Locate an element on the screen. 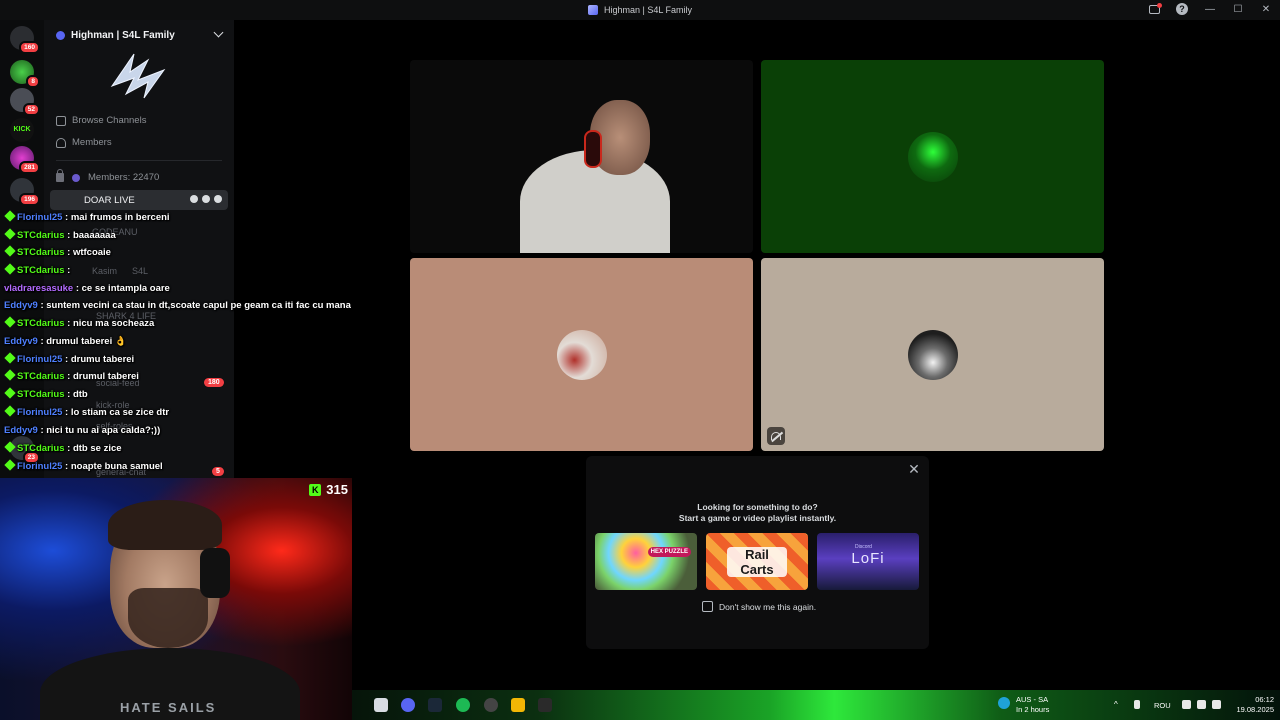 The height and width of the screenshot is (720, 1280). chat-icon is located at coordinates (194, 199).